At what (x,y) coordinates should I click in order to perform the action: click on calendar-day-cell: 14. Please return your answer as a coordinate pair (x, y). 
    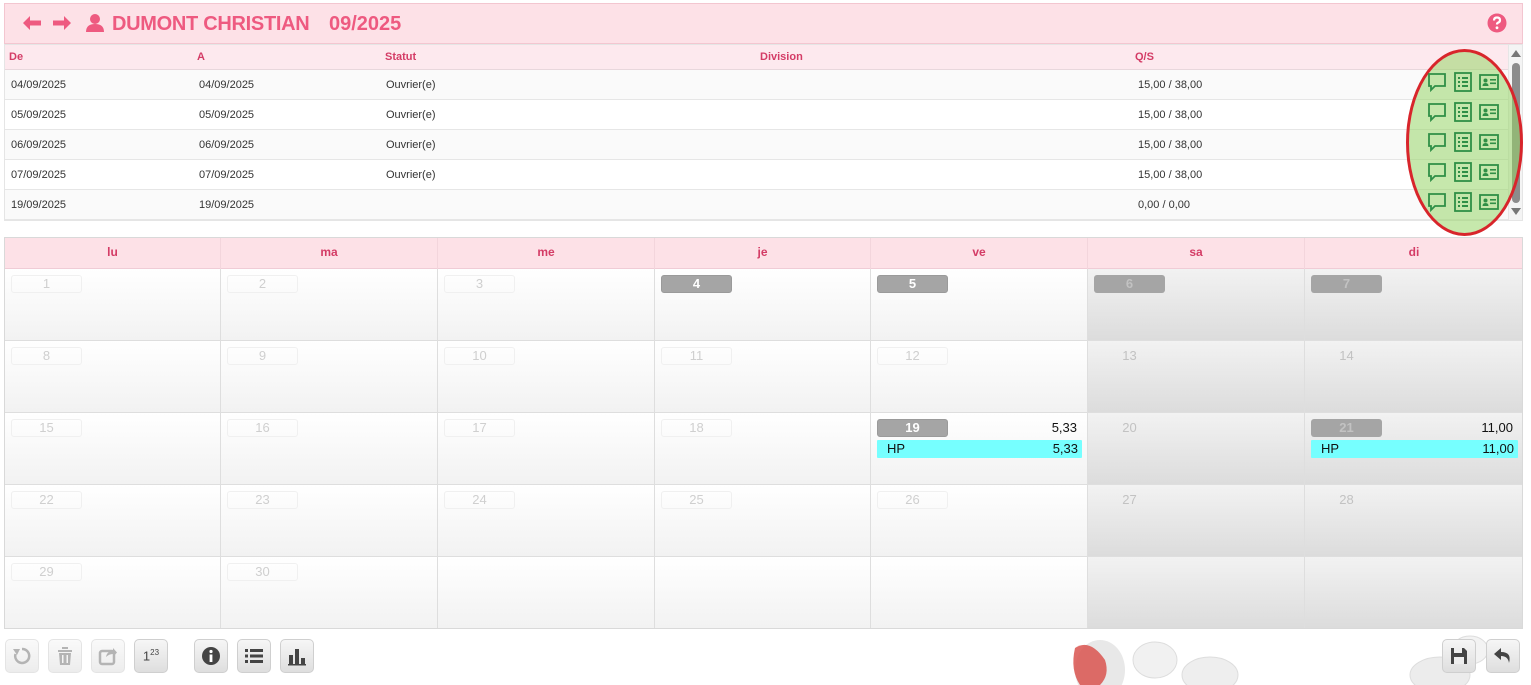
    Looking at the image, I should click on (1413, 377).